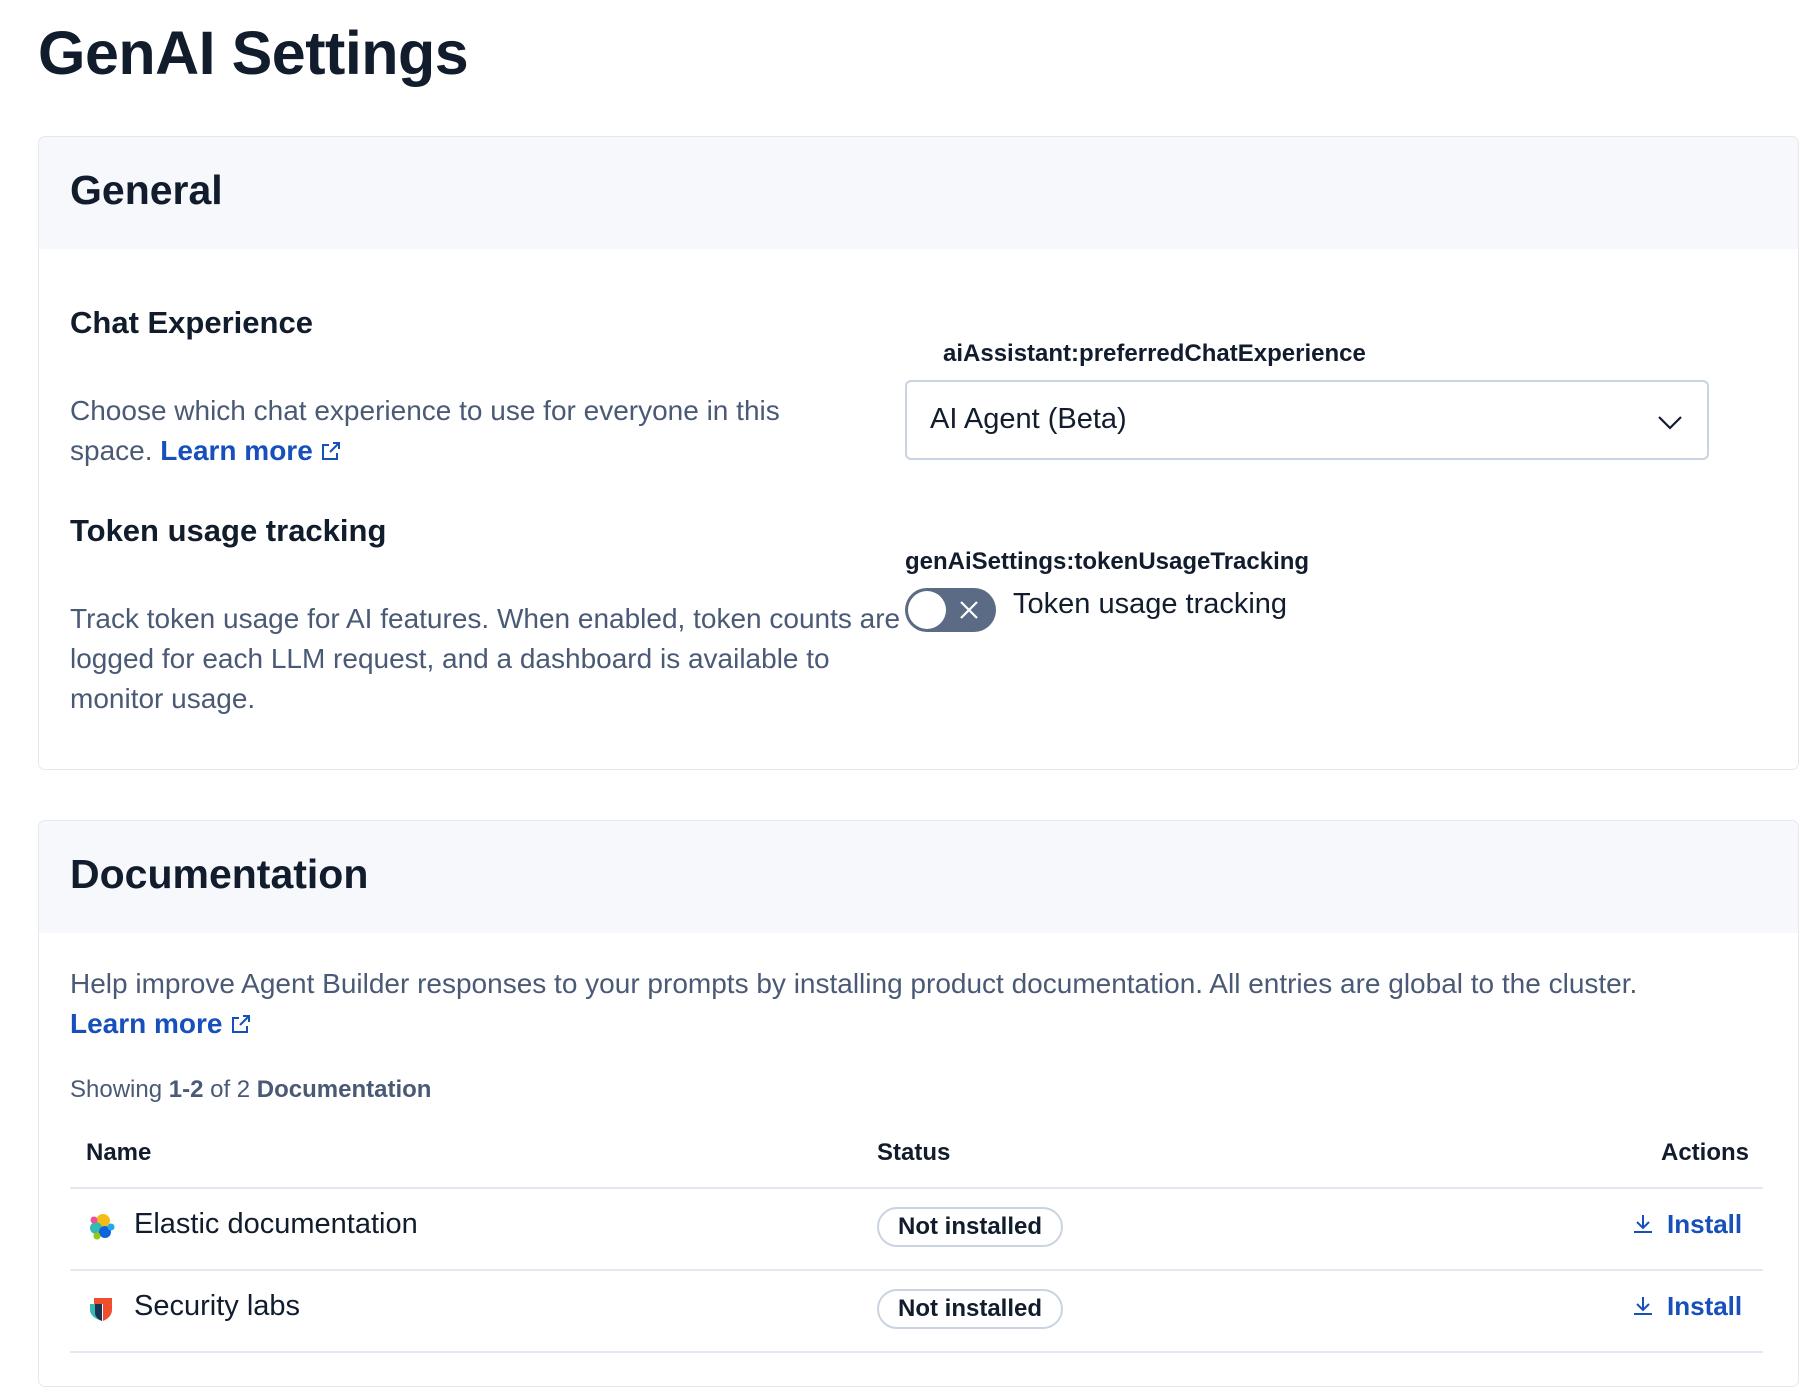  What do you see at coordinates (918, 877) in the screenshot?
I see `documentation-panel-header: Documentation` at bounding box center [918, 877].